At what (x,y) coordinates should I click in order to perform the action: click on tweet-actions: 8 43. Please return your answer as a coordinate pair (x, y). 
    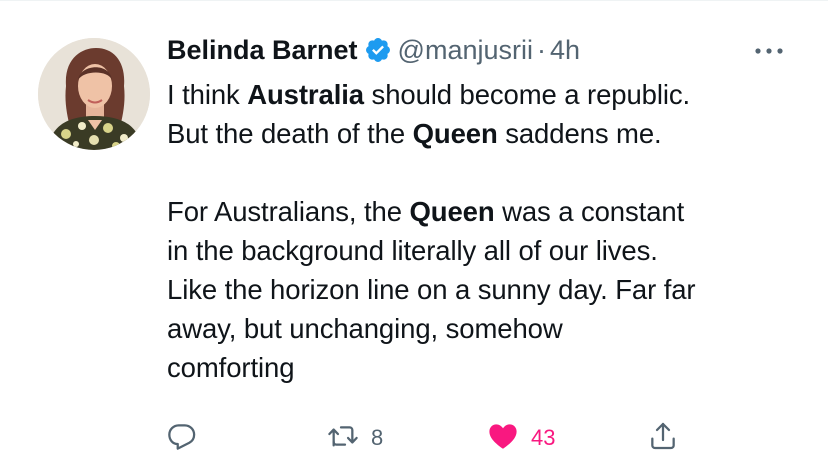
    Looking at the image, I should click on (425, 438).